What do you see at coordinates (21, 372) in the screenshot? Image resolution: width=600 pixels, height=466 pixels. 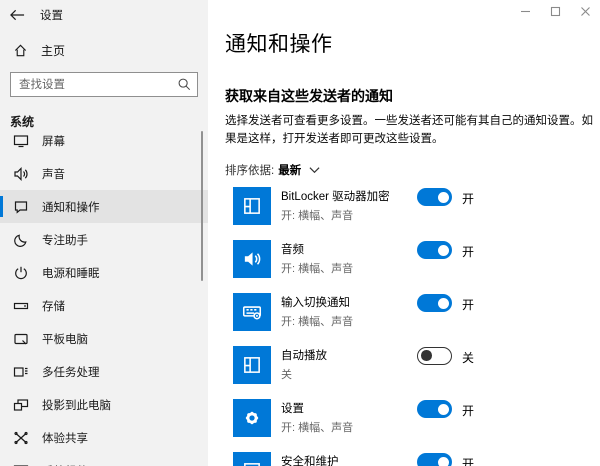 I see `multitasking-icon` at bounding box center [21, 372].